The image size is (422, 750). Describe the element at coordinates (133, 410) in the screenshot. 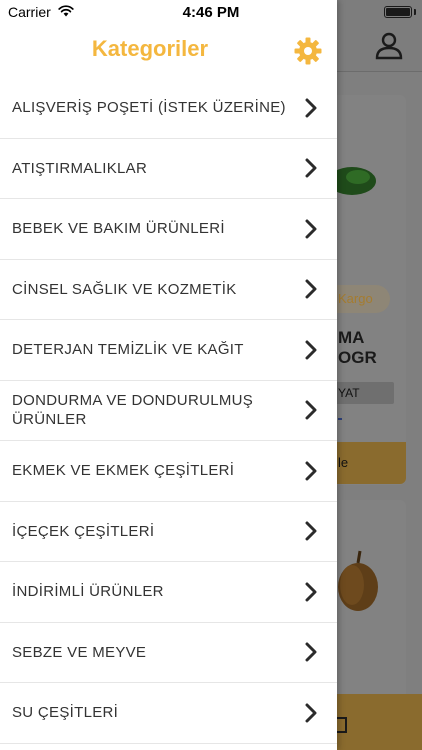

I see `category-label: DONDURMA VE DONDURULMUŞ ÜRÜNLER` at that location.